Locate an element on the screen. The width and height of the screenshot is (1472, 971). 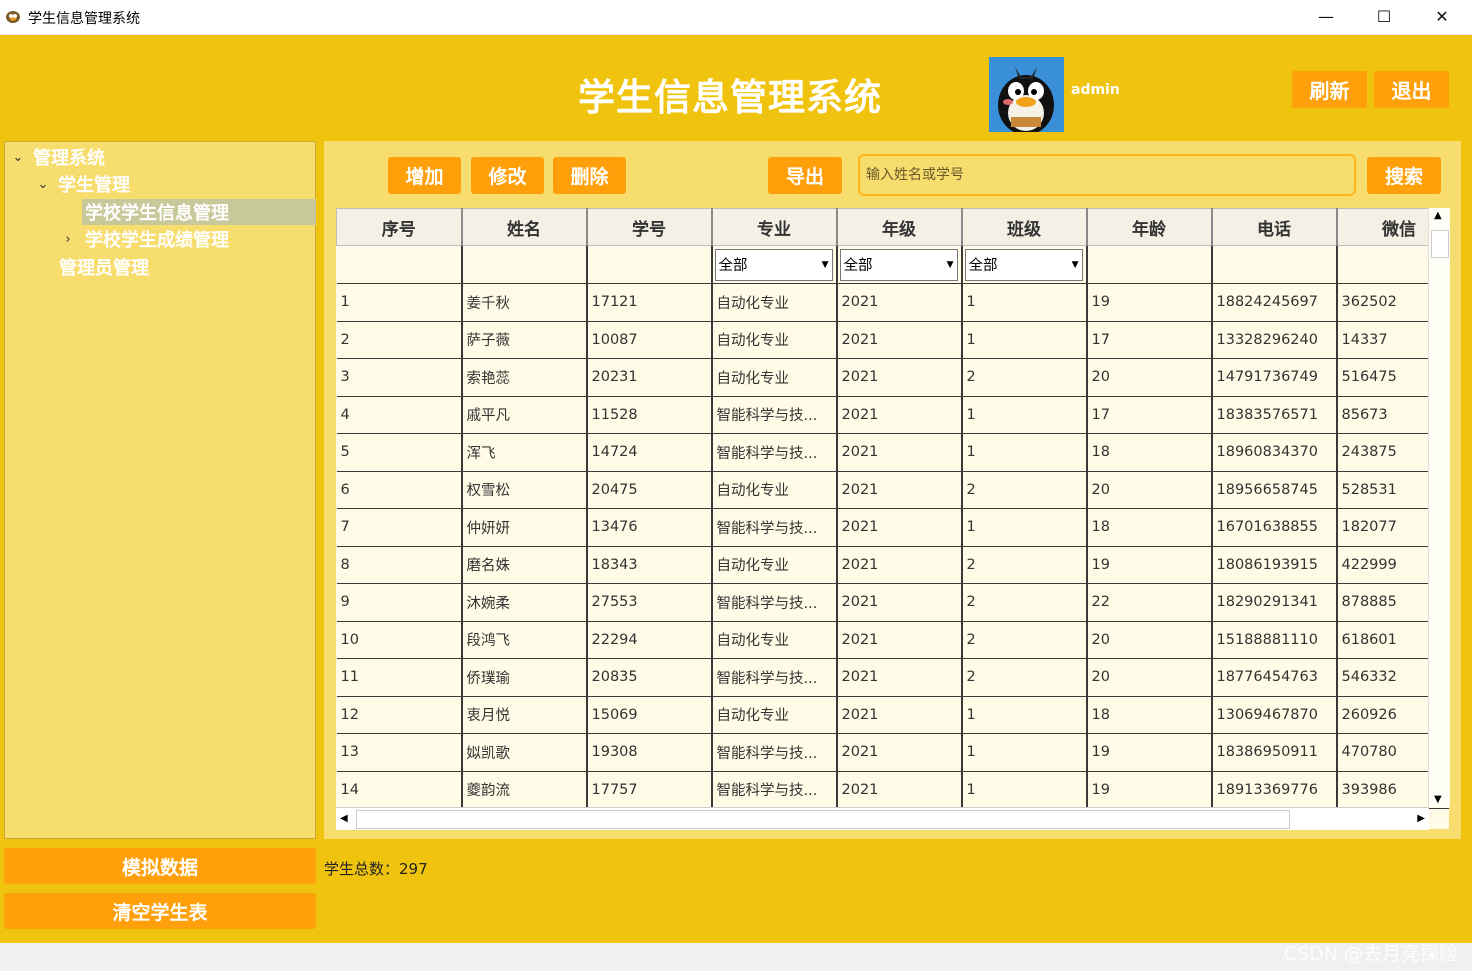
cell-name: 仲妍妍 is located at coordinates (524, 527).